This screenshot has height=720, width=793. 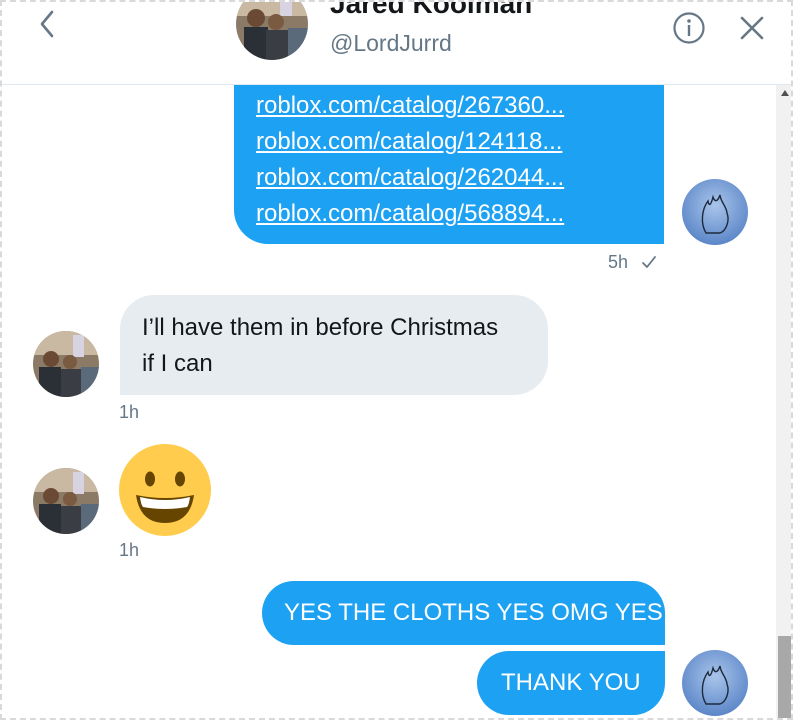 I want to click on contact-name: Jared Kooiman, so click(x=431, y=11).